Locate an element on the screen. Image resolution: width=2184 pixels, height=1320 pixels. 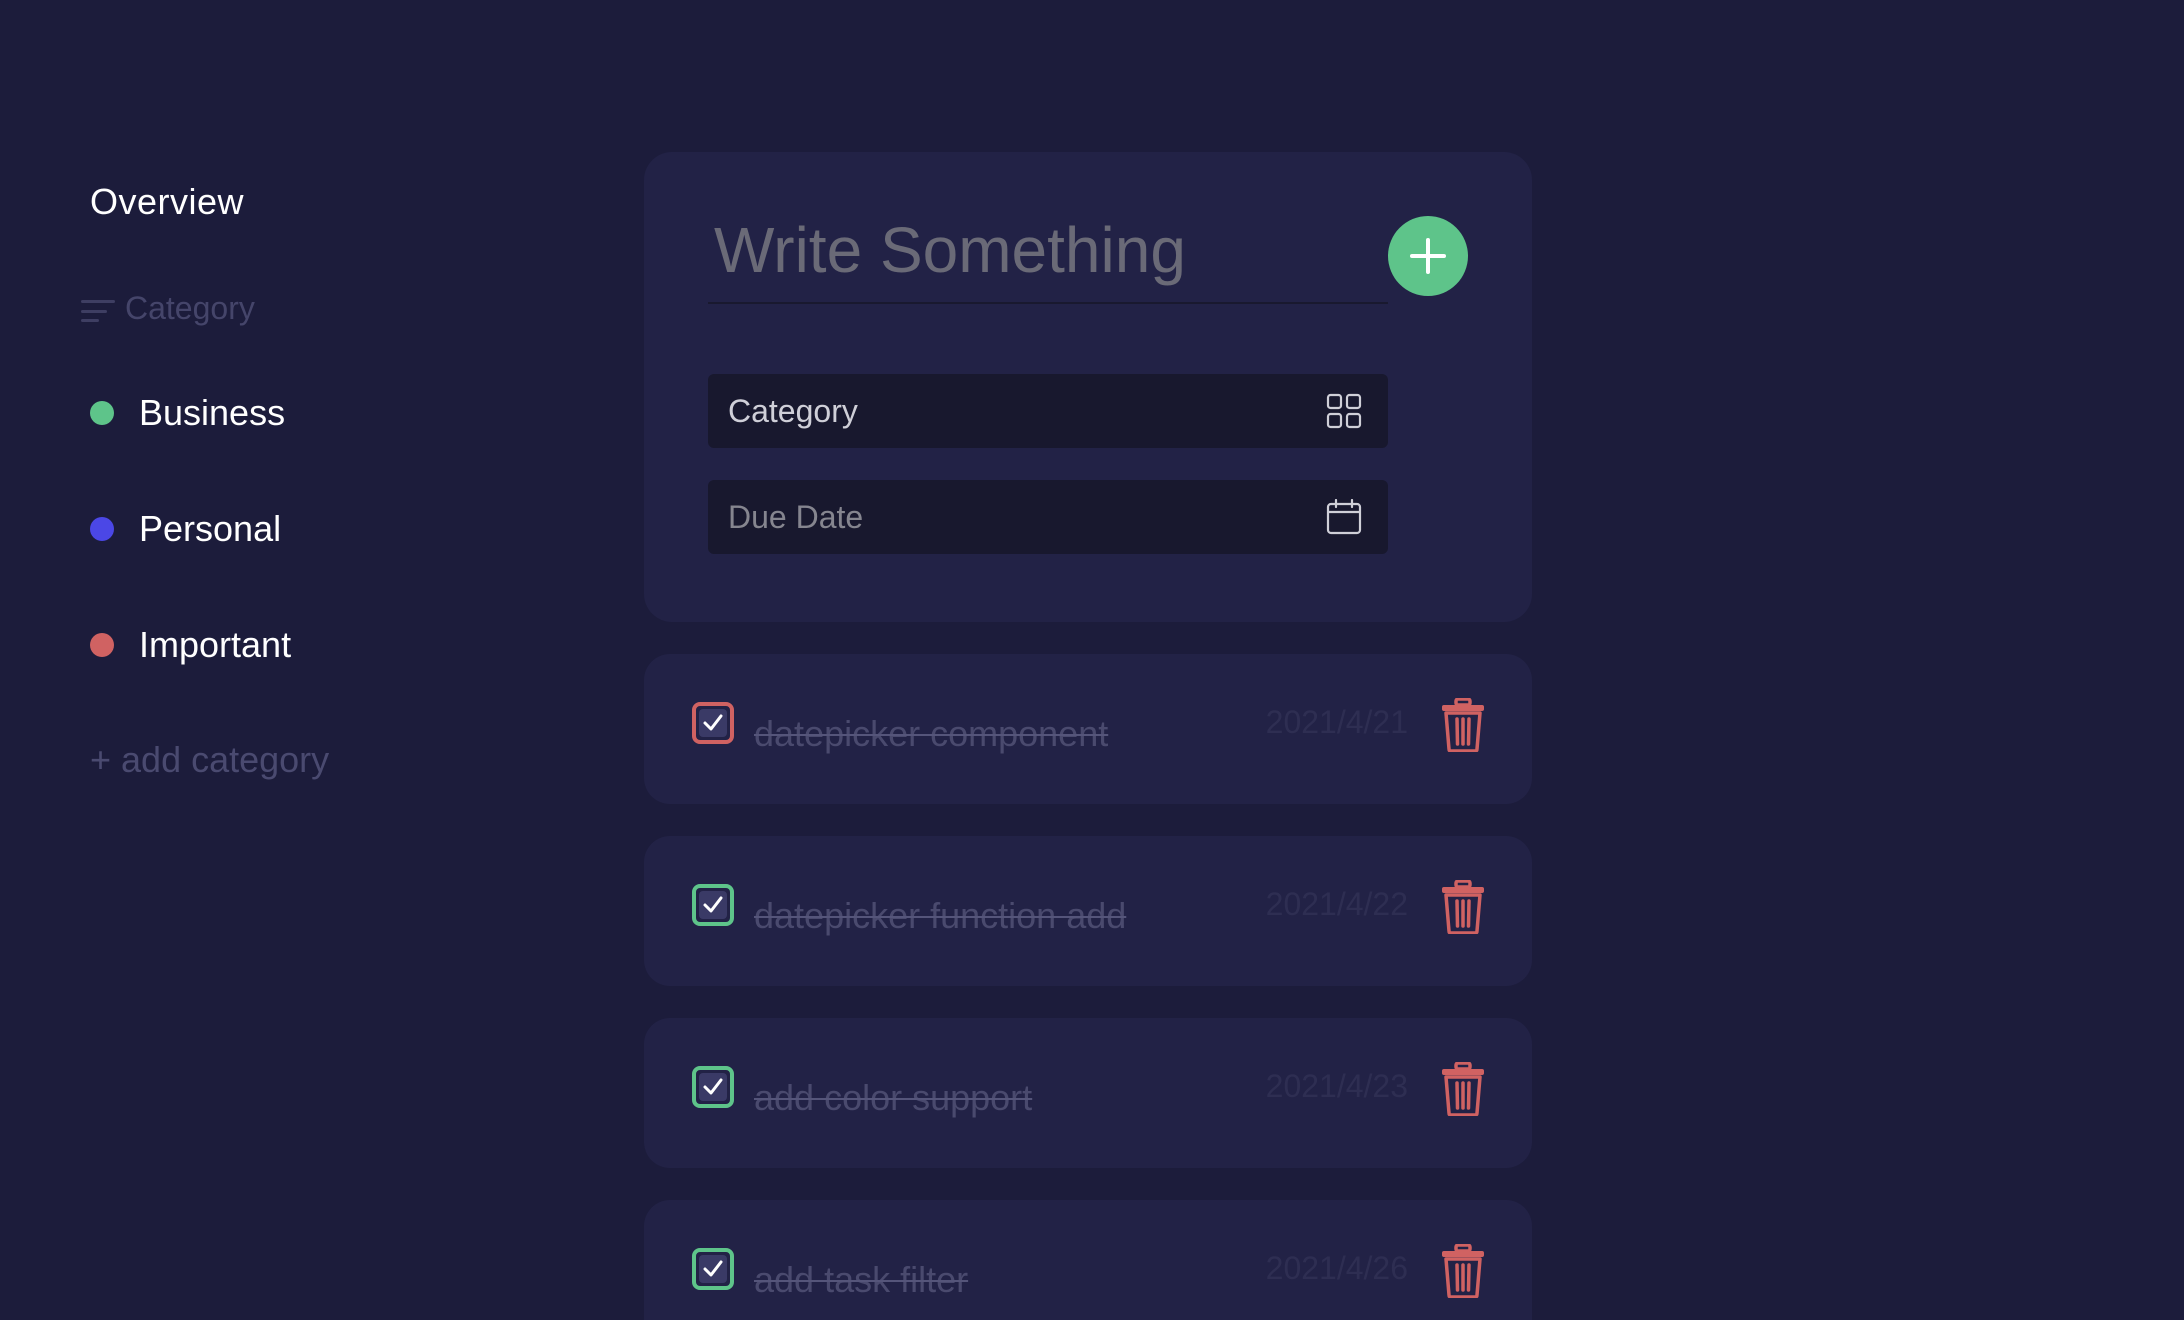
task-title: add task filter is located at coordinates (861, 1279).